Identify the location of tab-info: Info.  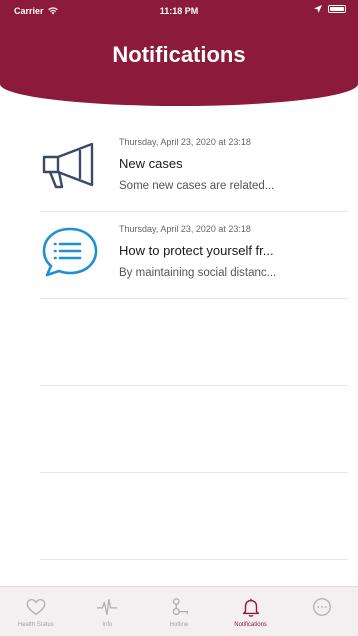
(108, 611).